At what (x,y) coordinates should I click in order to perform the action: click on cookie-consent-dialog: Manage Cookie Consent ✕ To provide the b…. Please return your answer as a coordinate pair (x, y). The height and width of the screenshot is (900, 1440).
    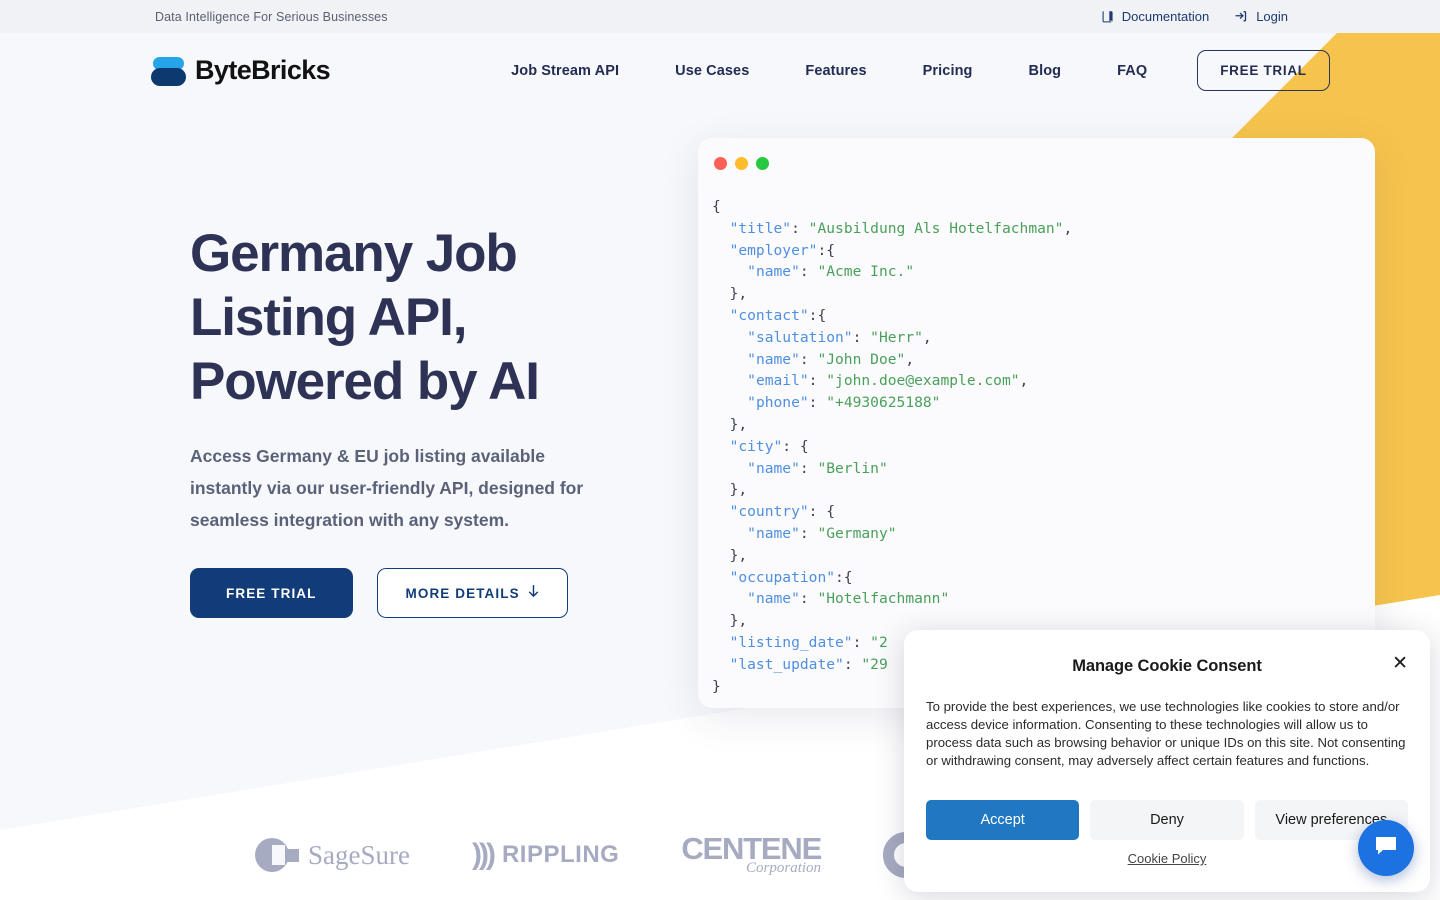
    Looking at the image, I should click on (1167, 761).